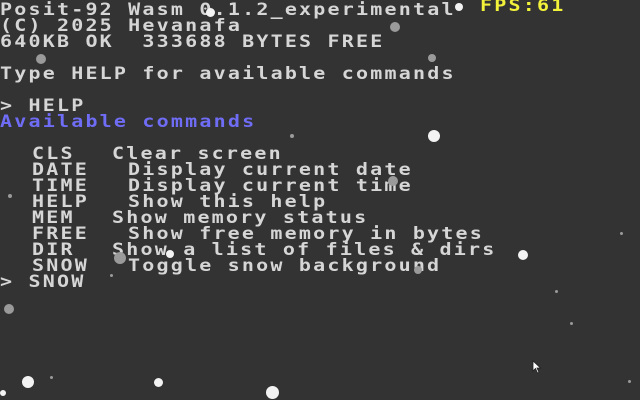 This screenshot has height=400, width=640. What do you see at coordinates (523, 8) in the screenshot?
I see `fps-counter: FPS:61` at bounding box center [523, 8].